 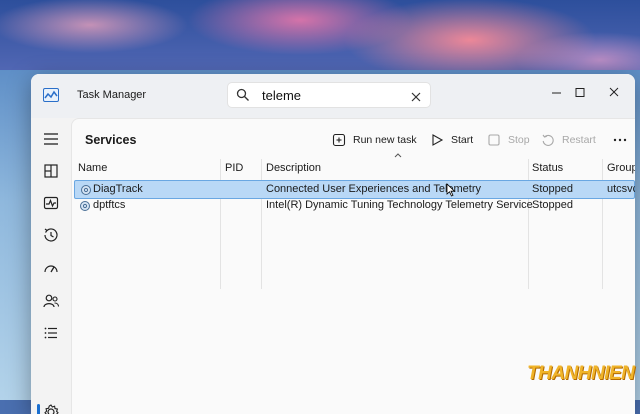 I want to click on stop-label: Stop, so click(x=519, y=140).